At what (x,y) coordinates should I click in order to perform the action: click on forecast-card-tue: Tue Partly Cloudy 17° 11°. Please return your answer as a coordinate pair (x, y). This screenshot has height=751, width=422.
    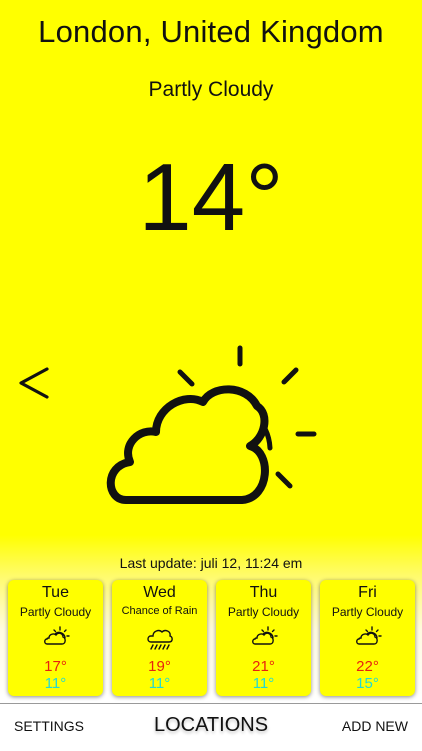
    Looking at the image, I should click on (55, 638).